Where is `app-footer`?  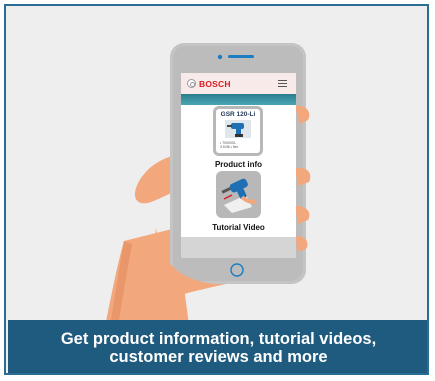 app-footer is located at coordinates (238, 247).